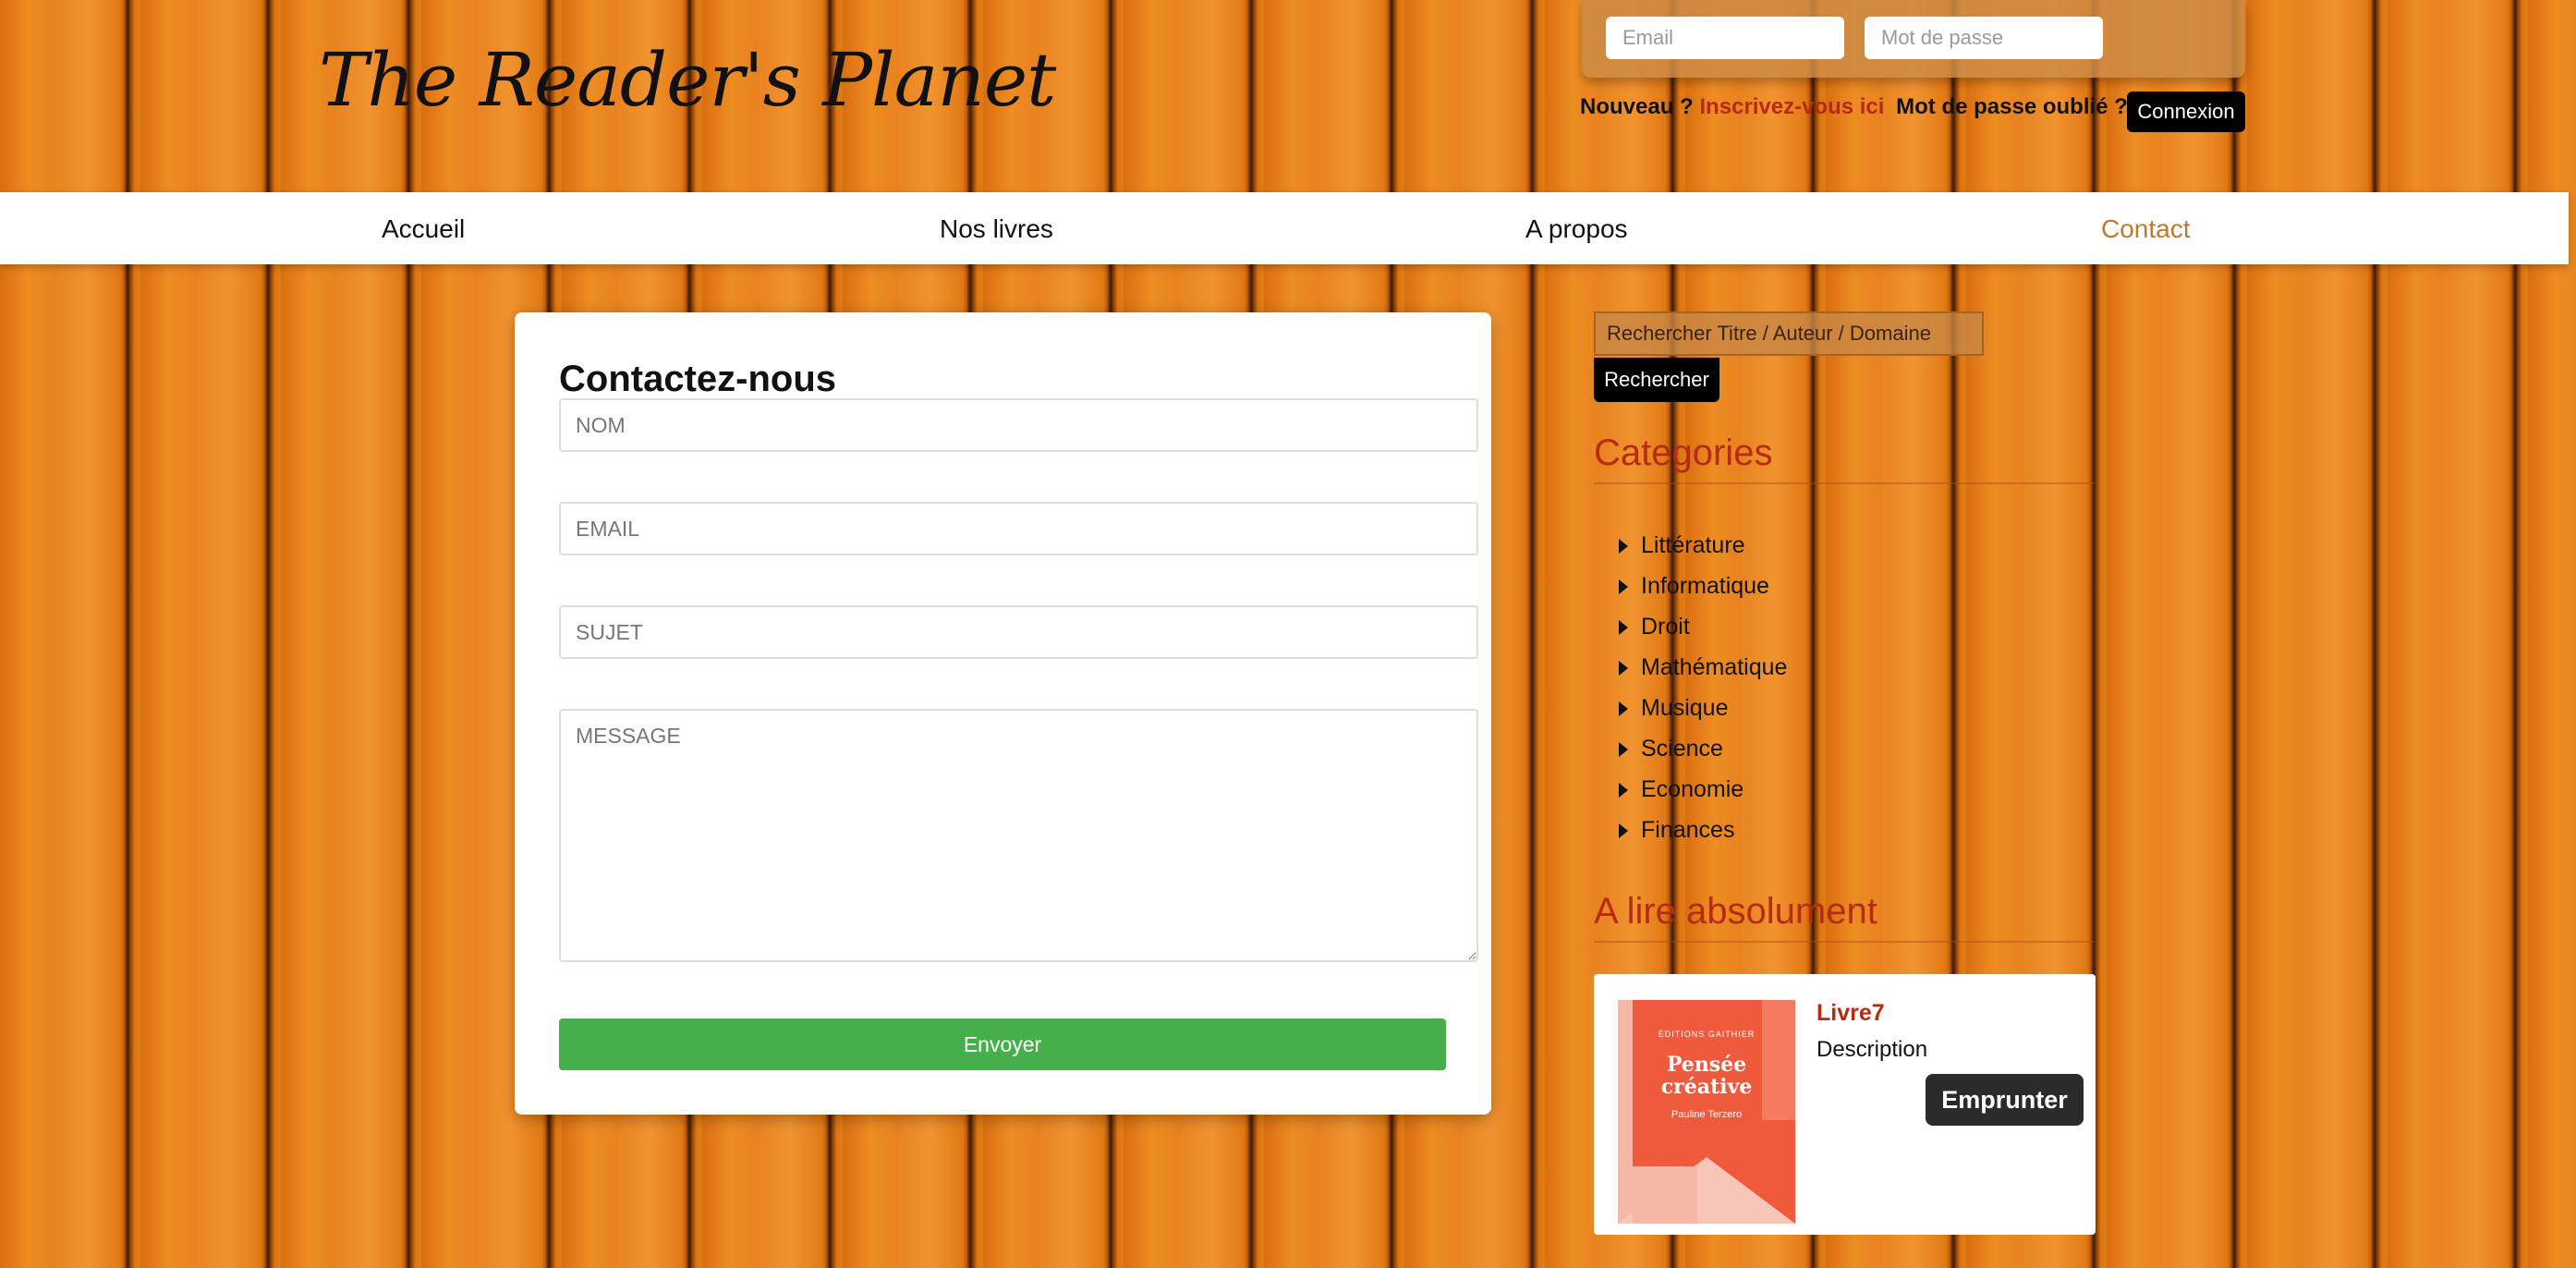 The height and width of the screenshot is (1268, 2576). What do you see at coordinates (2146, 229) in the screenshot?
I see `nav-item-contact: Contact` at bounding box center [2146, 229].